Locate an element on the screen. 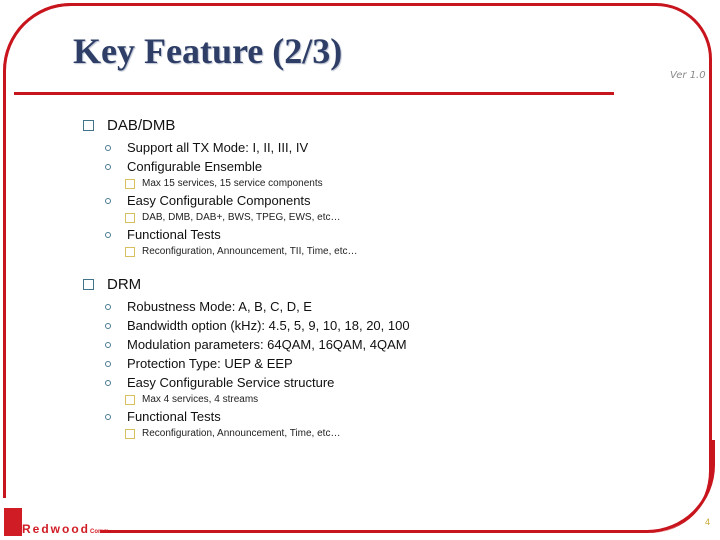 The width and height of the screenshot is (720, 540). list-item: Robustness Mode: A, B, C, D, E is located at coordinates (383, 306).